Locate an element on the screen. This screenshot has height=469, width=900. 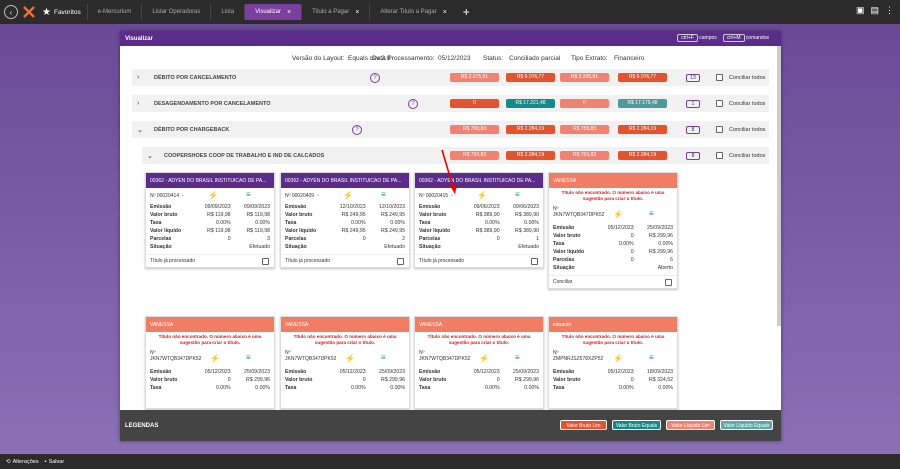
field-label: Valor líquido is located at coordinates (301, 231).